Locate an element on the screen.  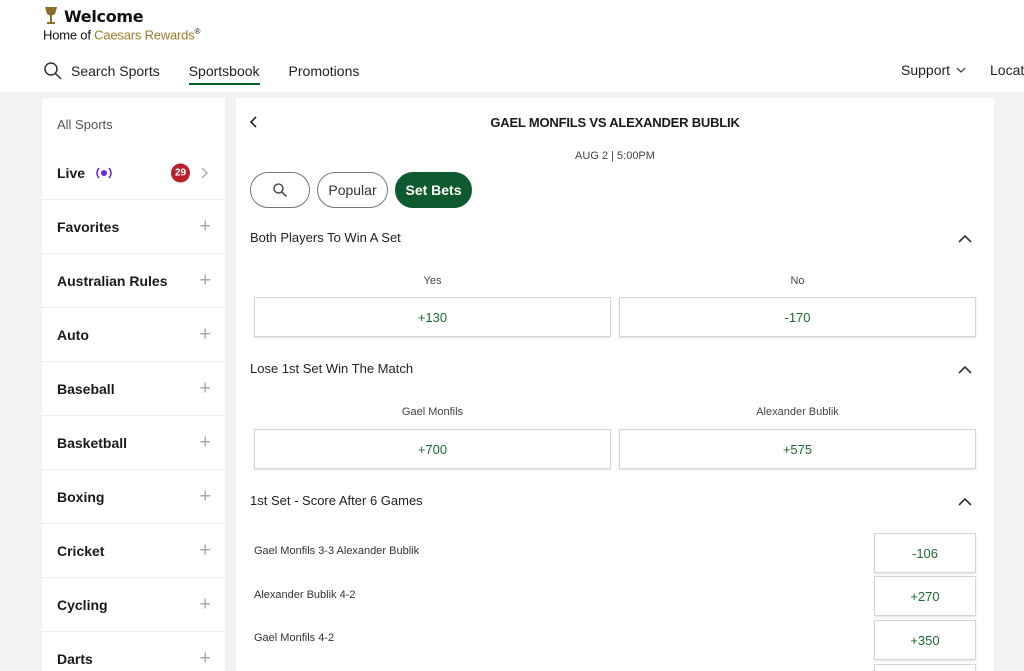
market-title: Both Players To Win A Set is located at coordinates (325, 237).